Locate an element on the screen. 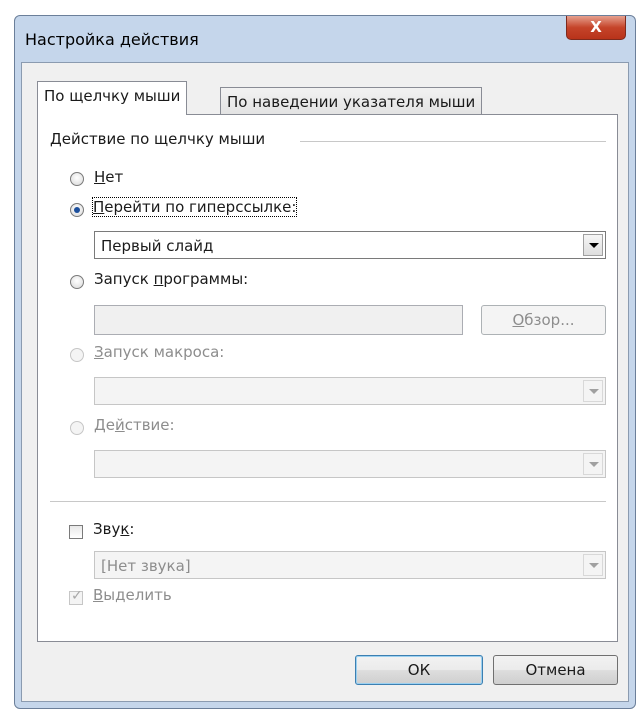 The width and height of the screenshot is (640, 715). ok-button: ОК is located at coordinates (419, 670).